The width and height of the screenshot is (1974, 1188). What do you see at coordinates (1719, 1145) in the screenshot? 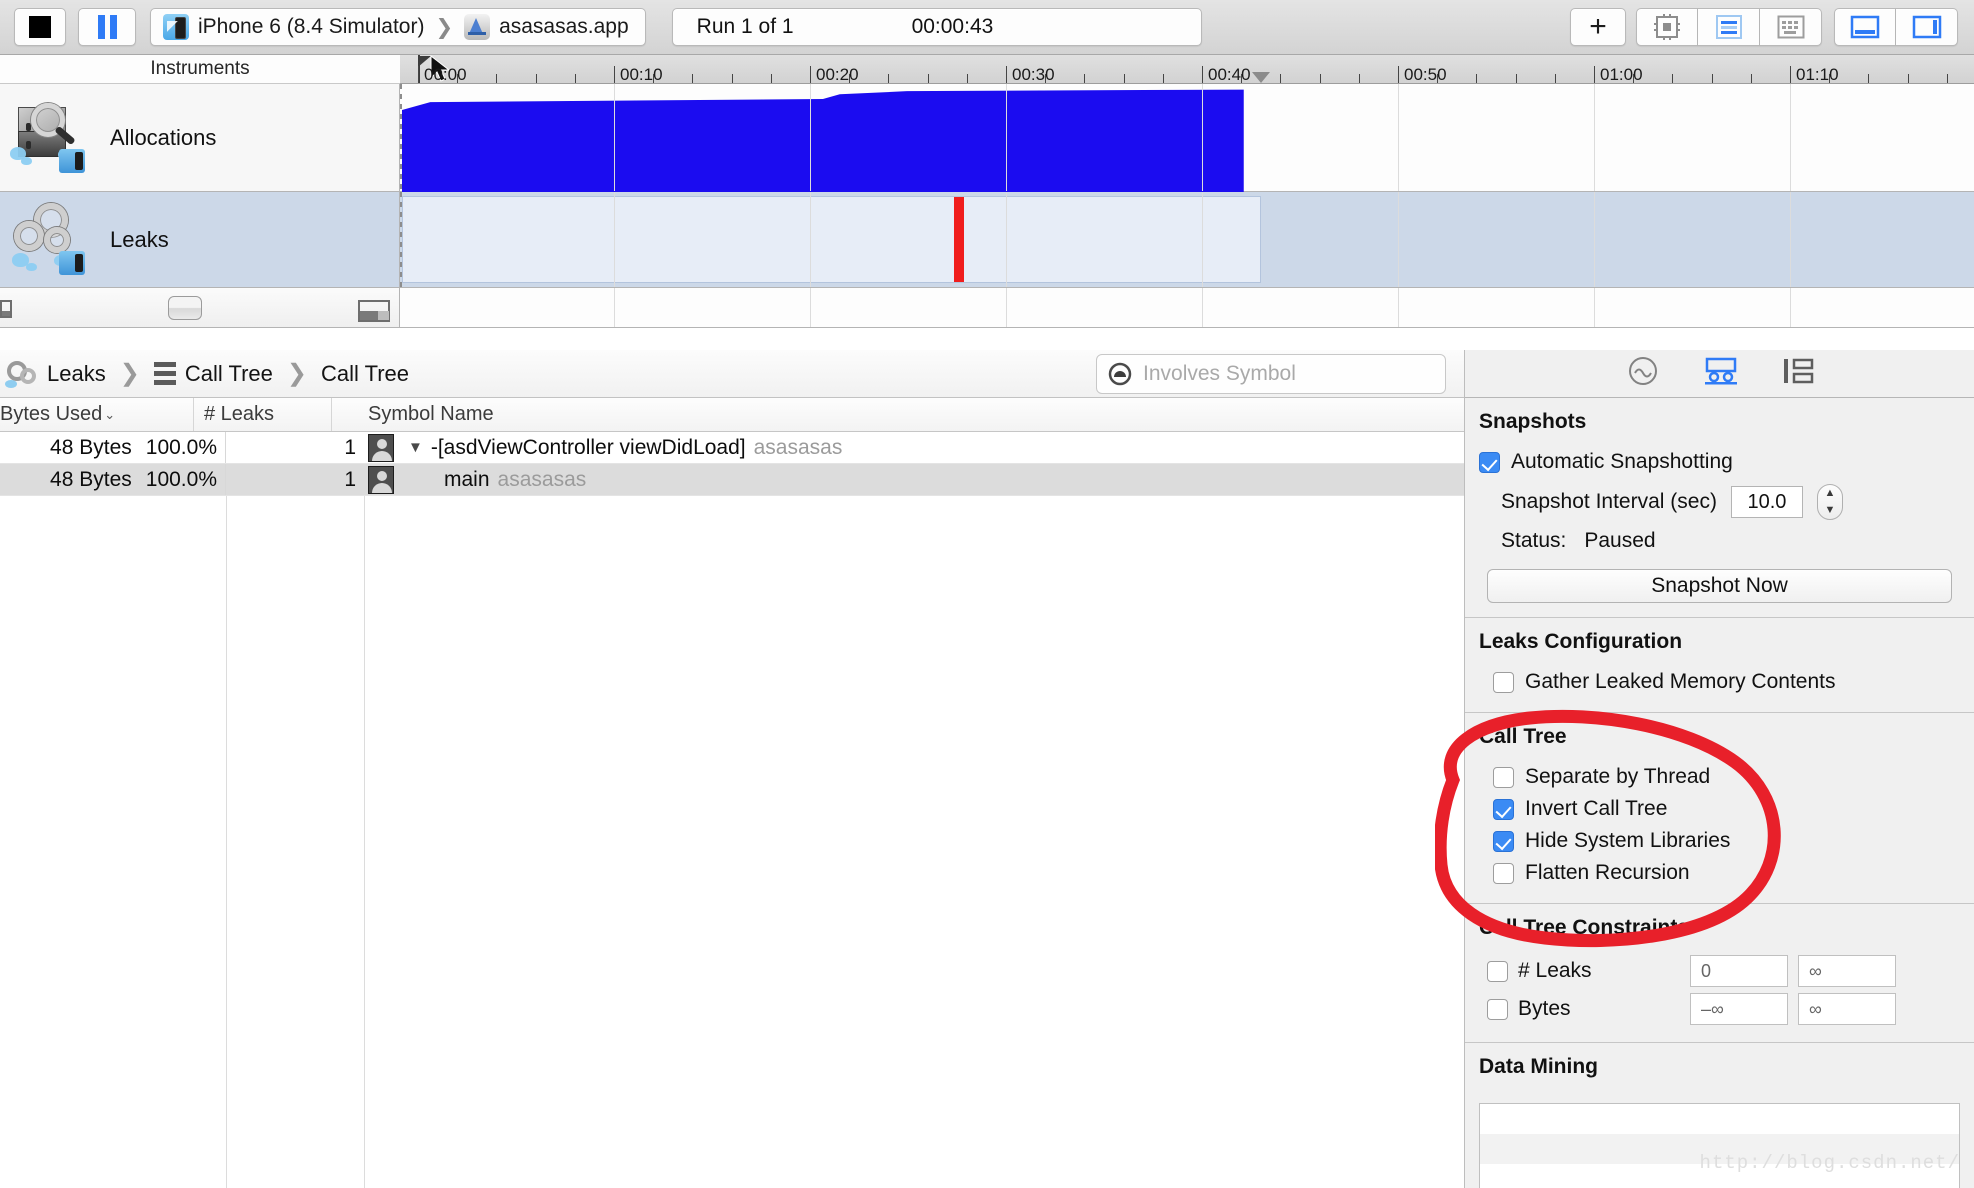
I see `data-mining-list` at bounding box center [1719, 1145].